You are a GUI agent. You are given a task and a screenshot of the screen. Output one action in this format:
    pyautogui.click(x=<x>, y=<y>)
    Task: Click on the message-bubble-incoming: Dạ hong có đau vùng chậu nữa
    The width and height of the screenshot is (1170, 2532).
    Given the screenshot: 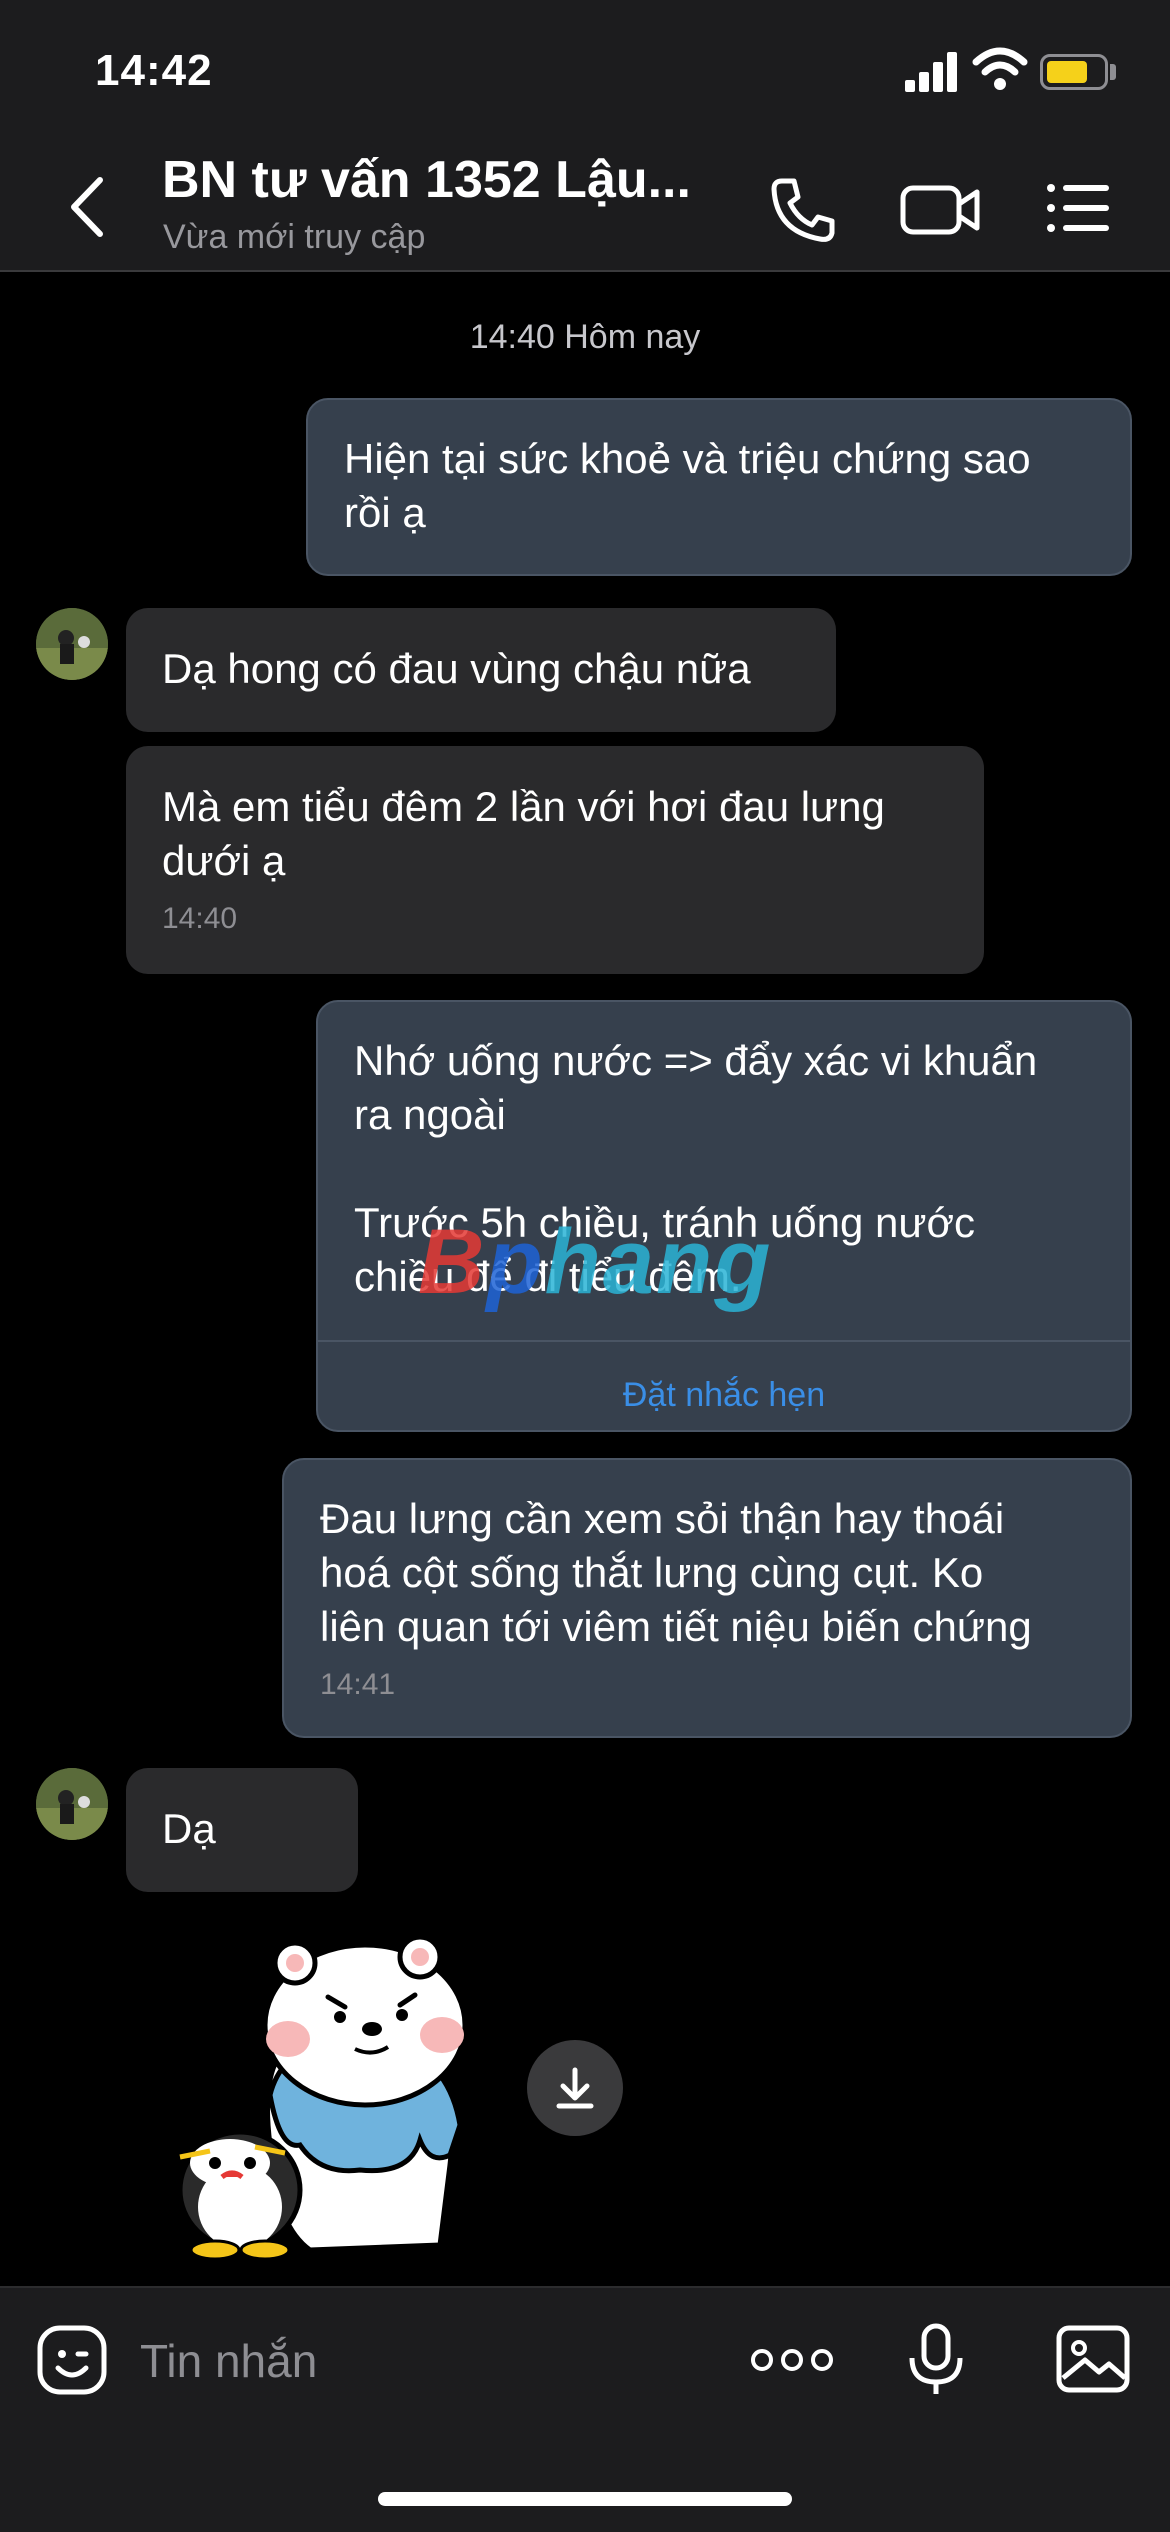 What is the action you would take?
    pyautogui.click(x=481, y=670)
    